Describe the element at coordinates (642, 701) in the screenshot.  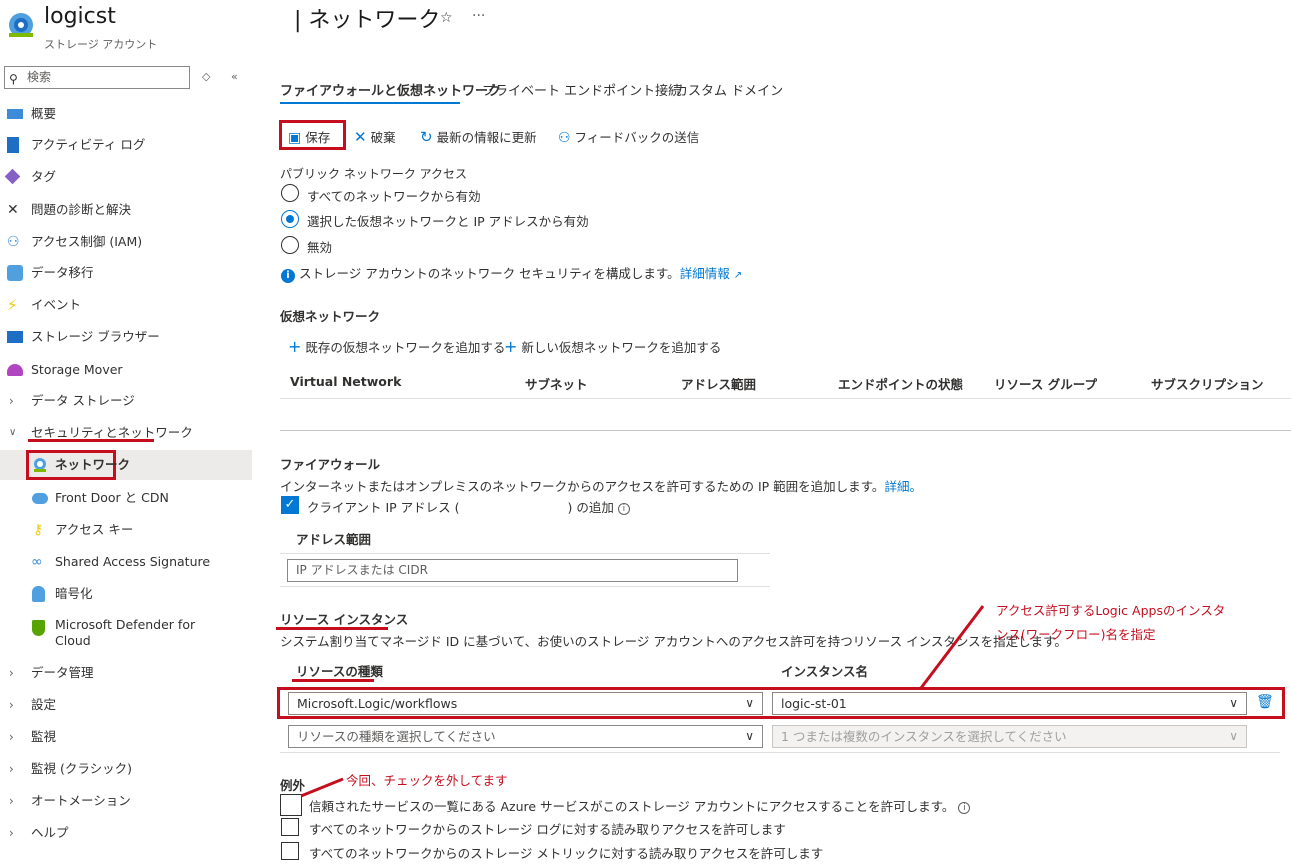
I see `annotation-arrows` at that location.